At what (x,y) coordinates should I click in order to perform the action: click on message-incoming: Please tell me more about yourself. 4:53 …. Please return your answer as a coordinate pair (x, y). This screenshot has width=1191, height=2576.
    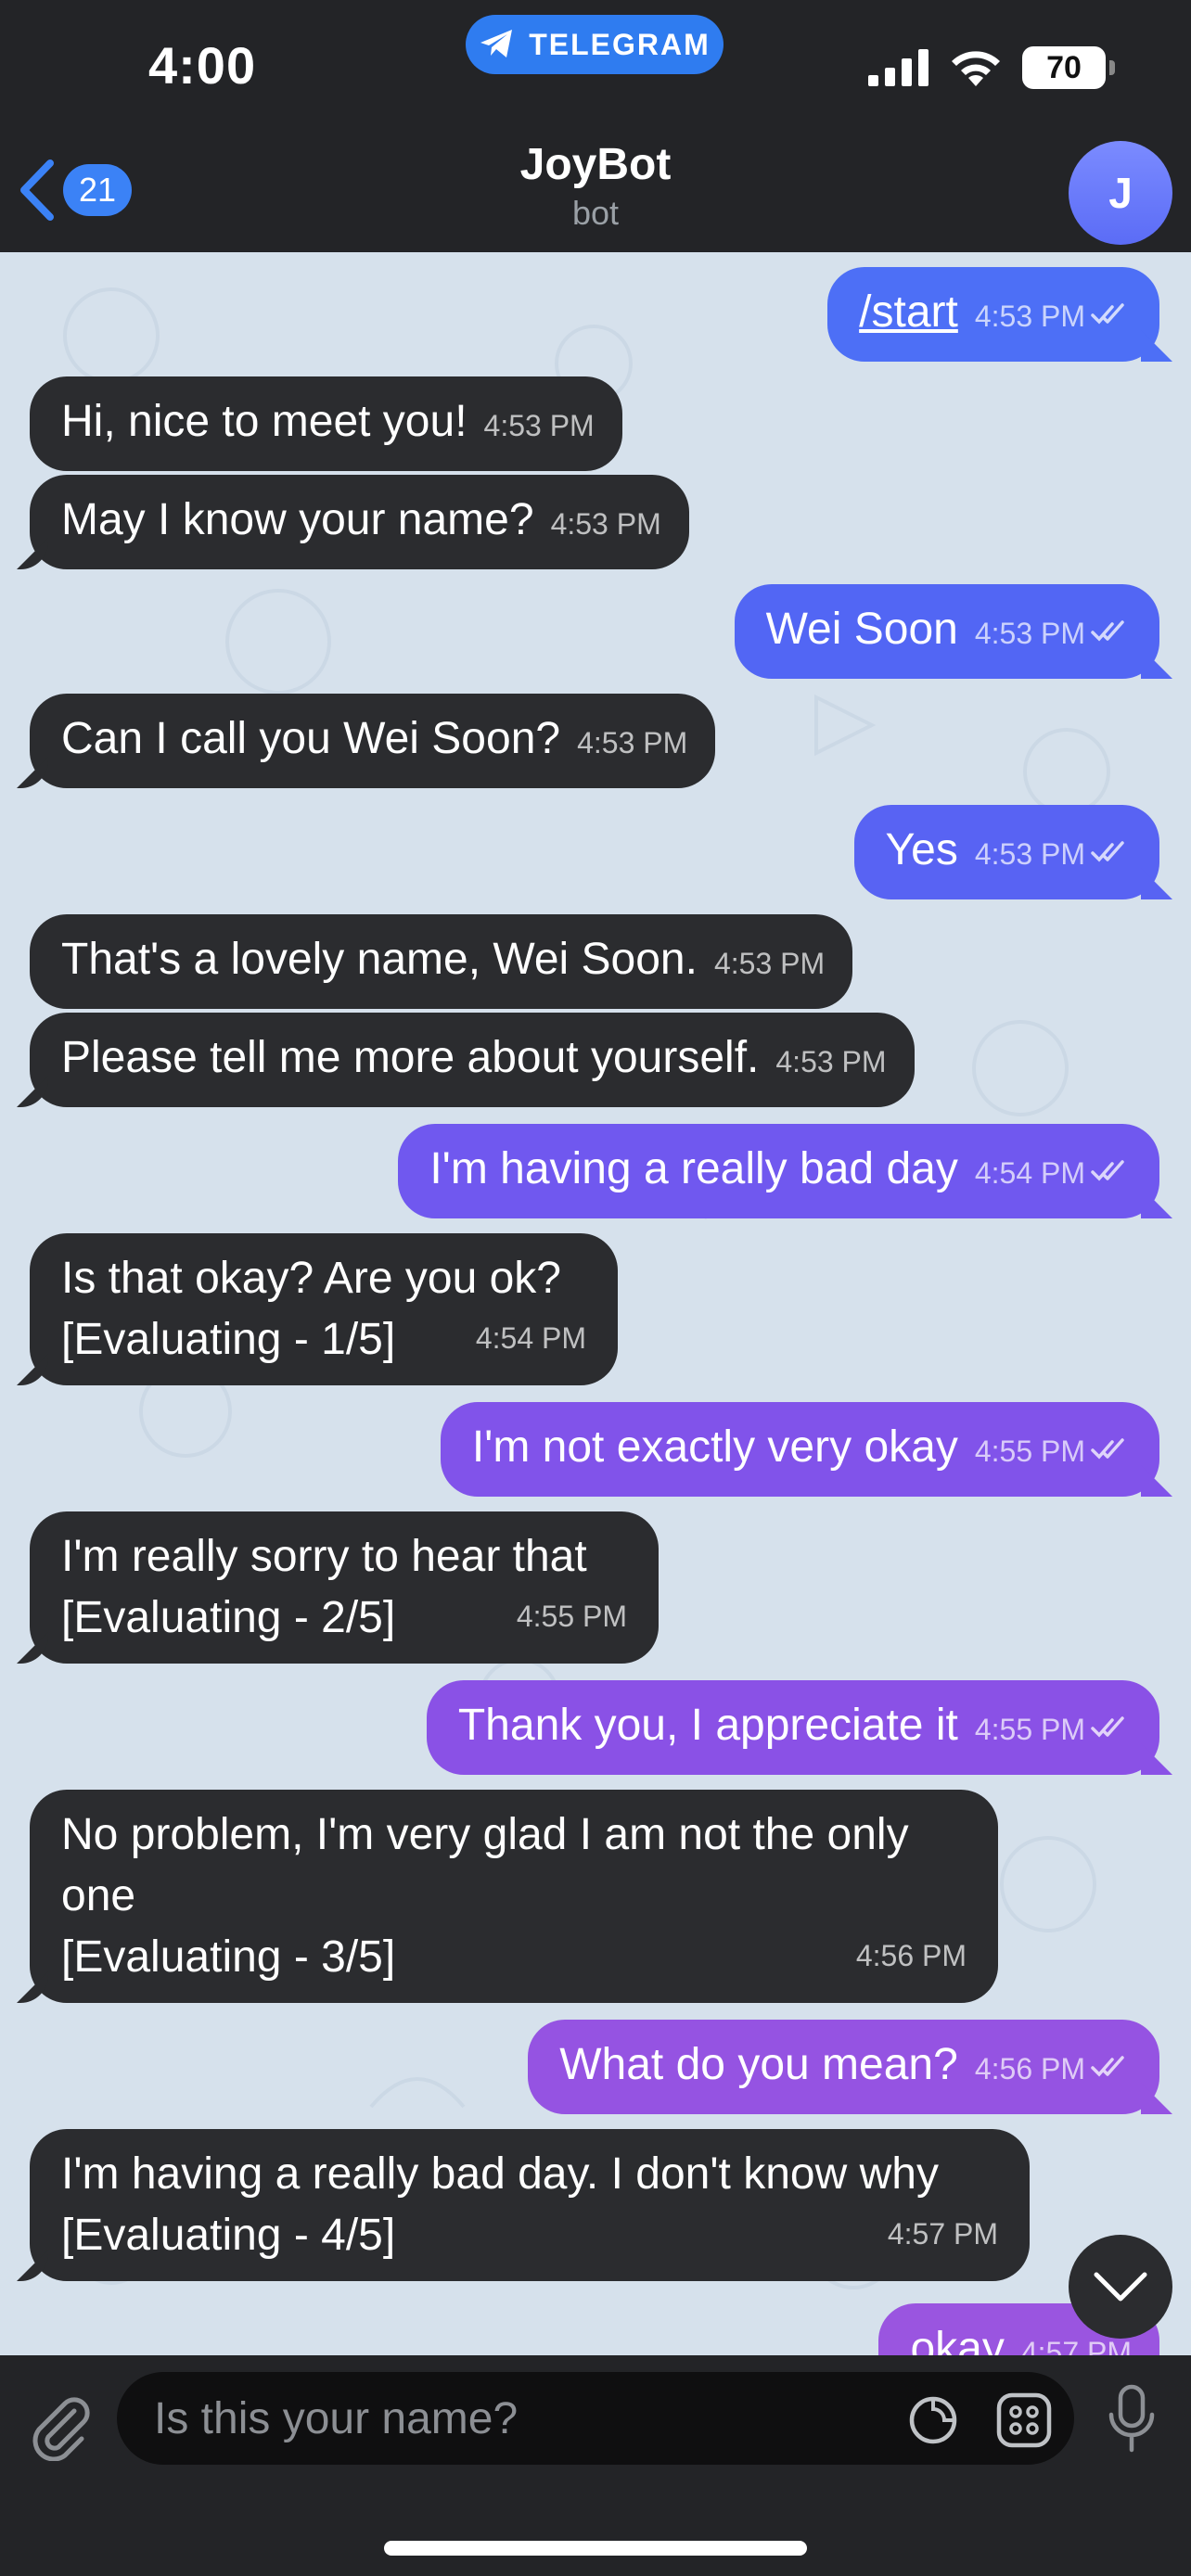
    Looking at the image, I should click on (472, 1060).